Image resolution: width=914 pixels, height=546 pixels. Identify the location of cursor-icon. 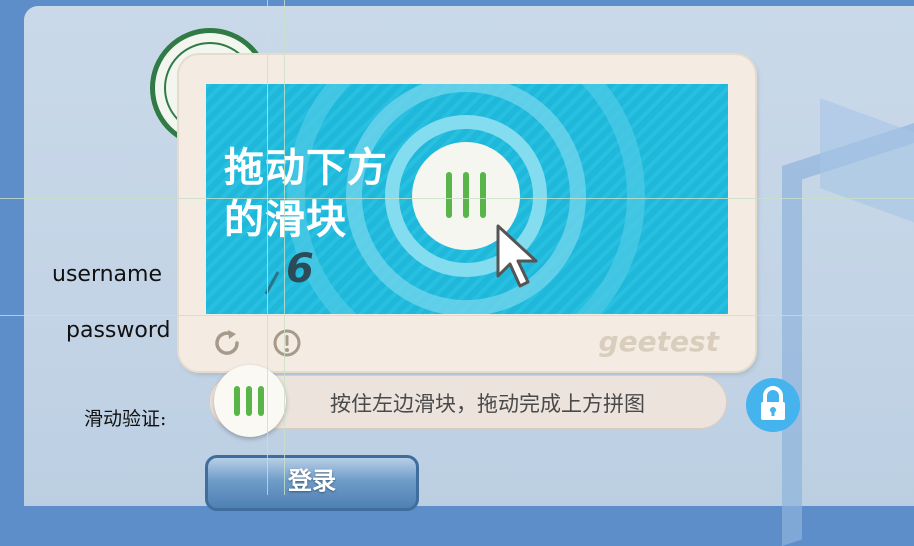
(517, 256).